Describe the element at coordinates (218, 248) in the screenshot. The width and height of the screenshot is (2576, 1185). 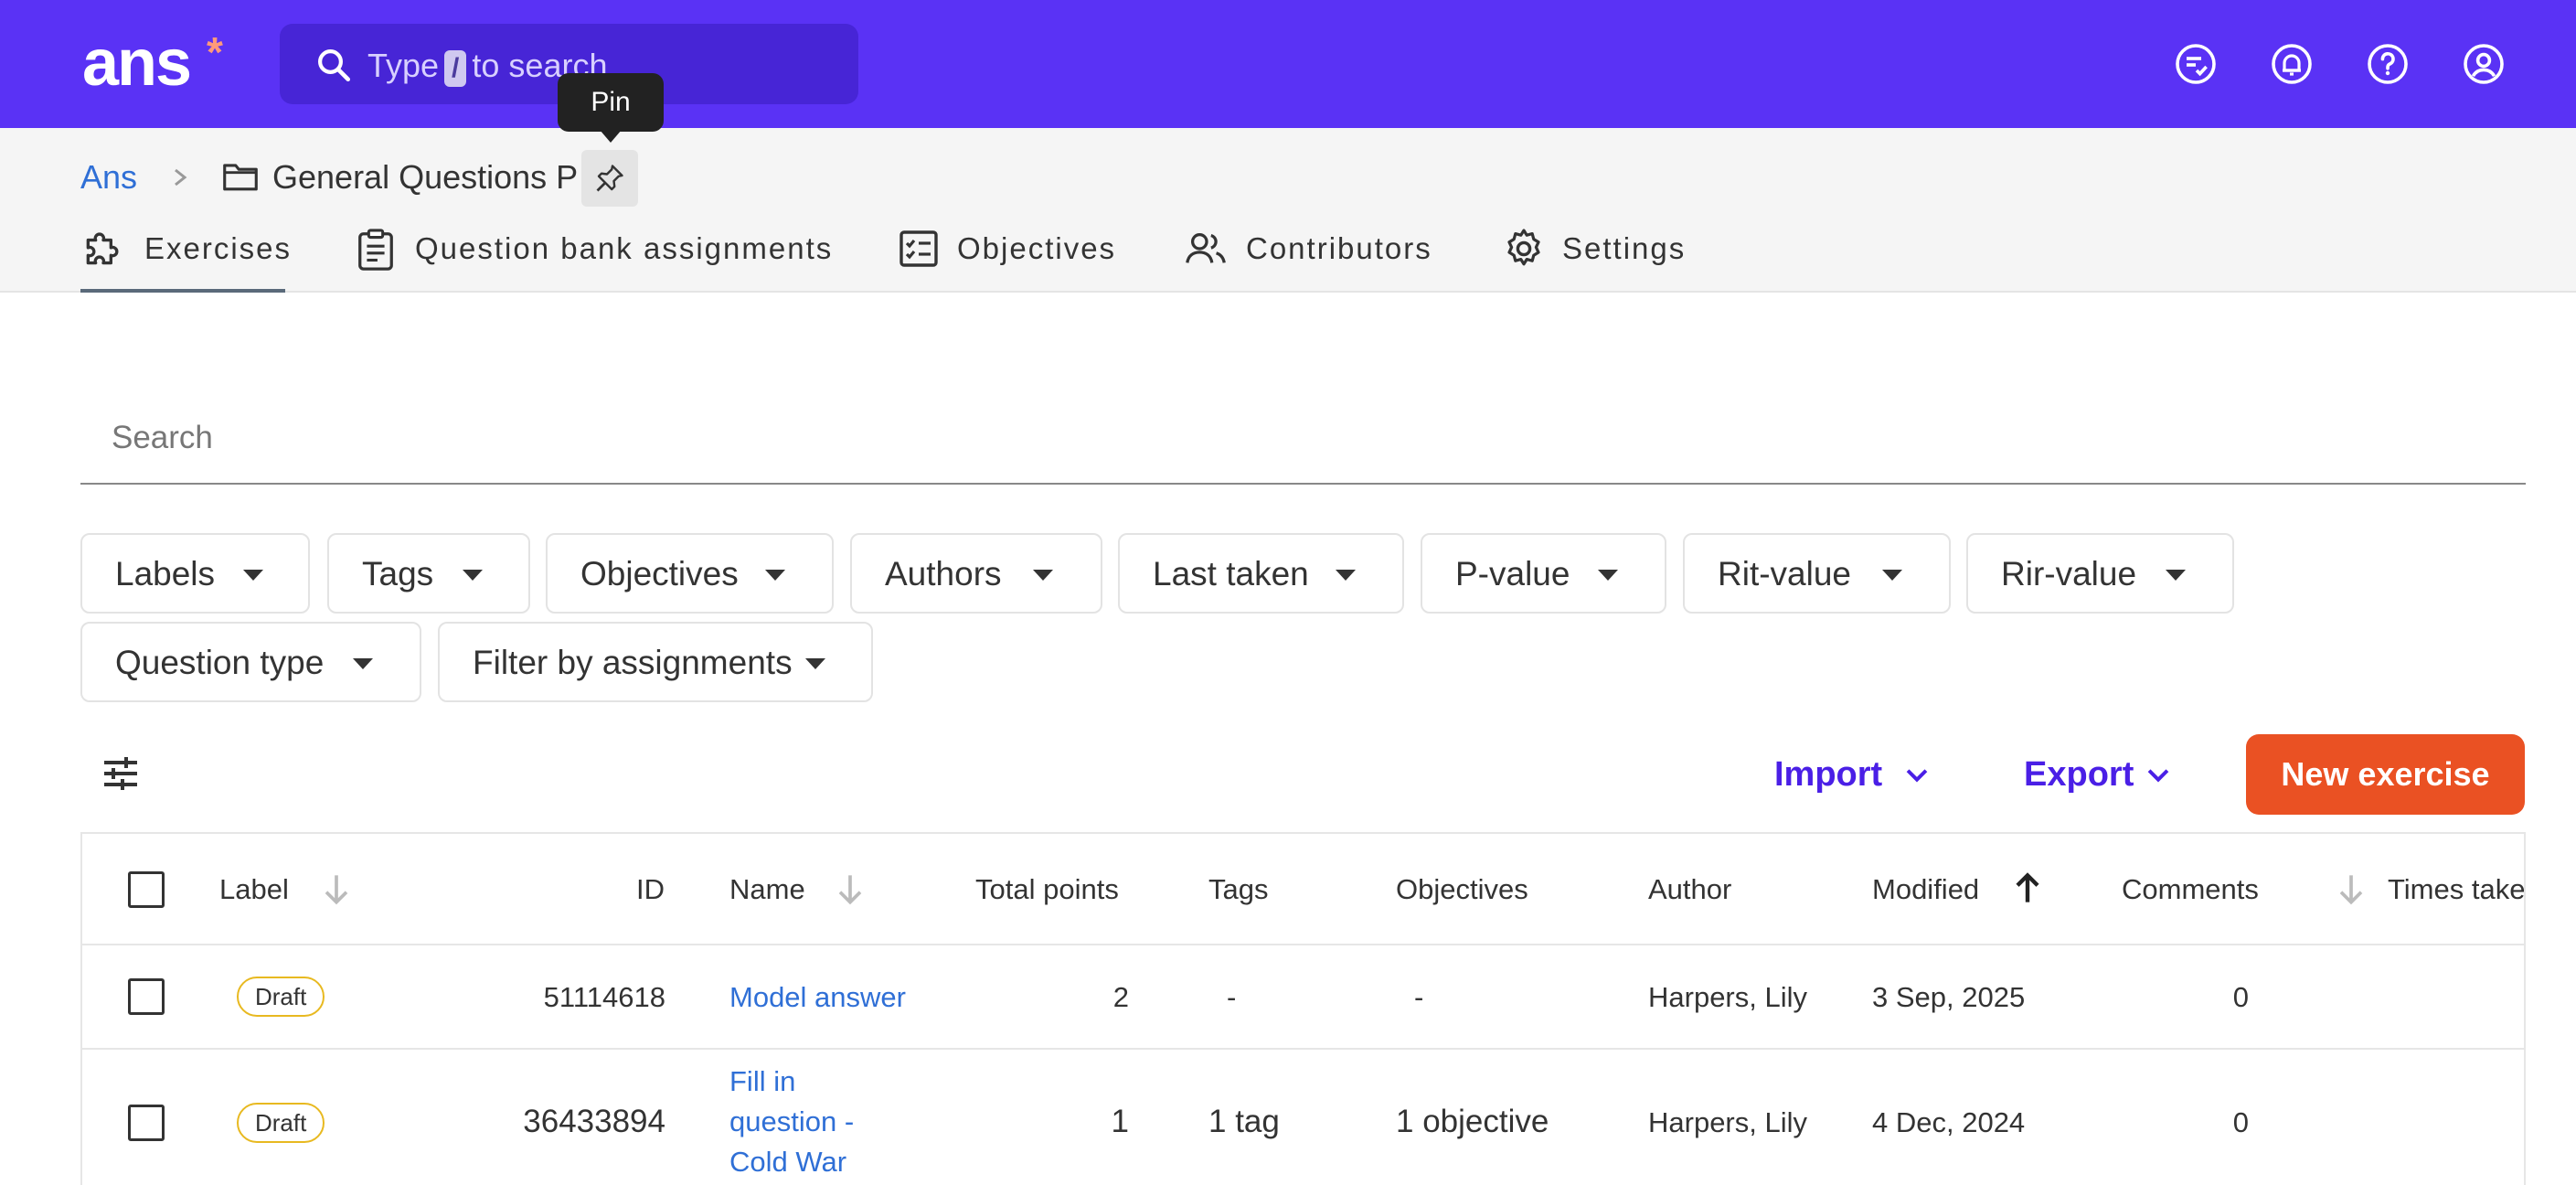
I see `tab-exercises-label: Exercises` at that location.